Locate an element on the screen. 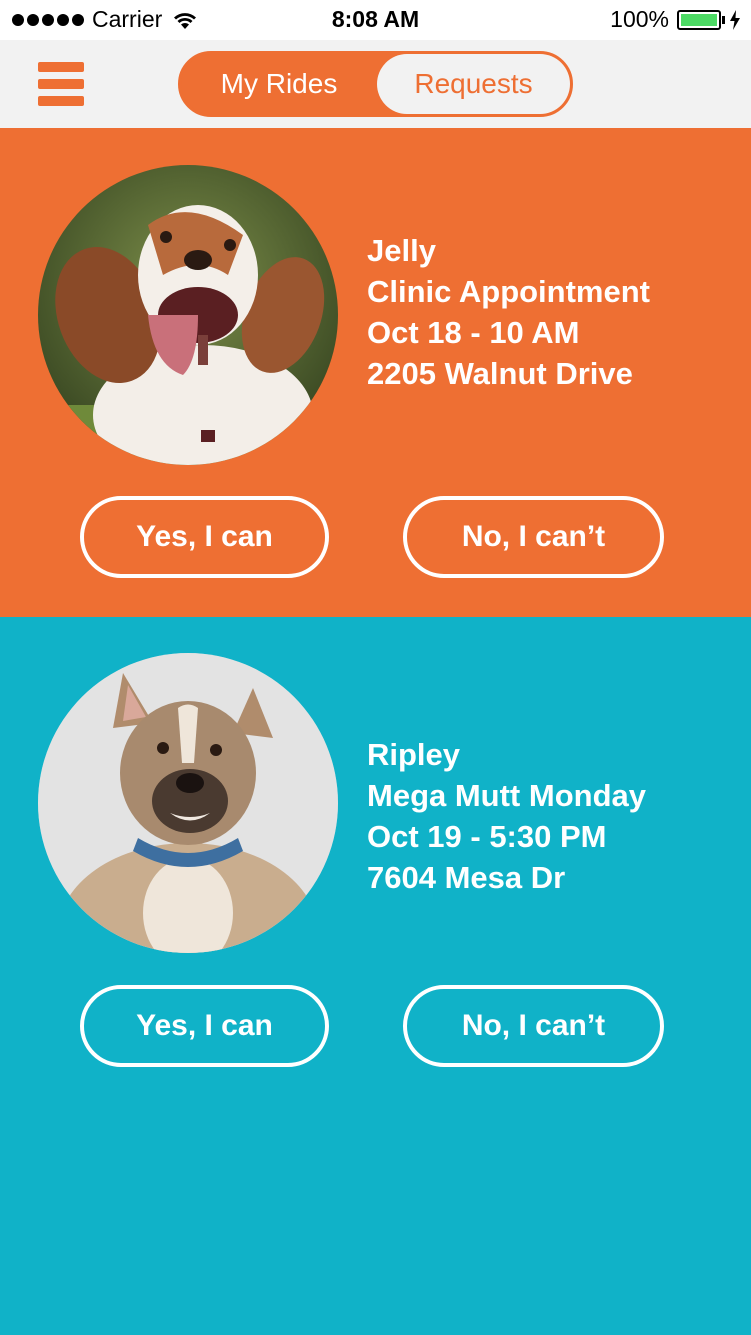 The height and width of the screenshot is (1335, 751). dog-name: Ripley is located at coordinates (414, 754).